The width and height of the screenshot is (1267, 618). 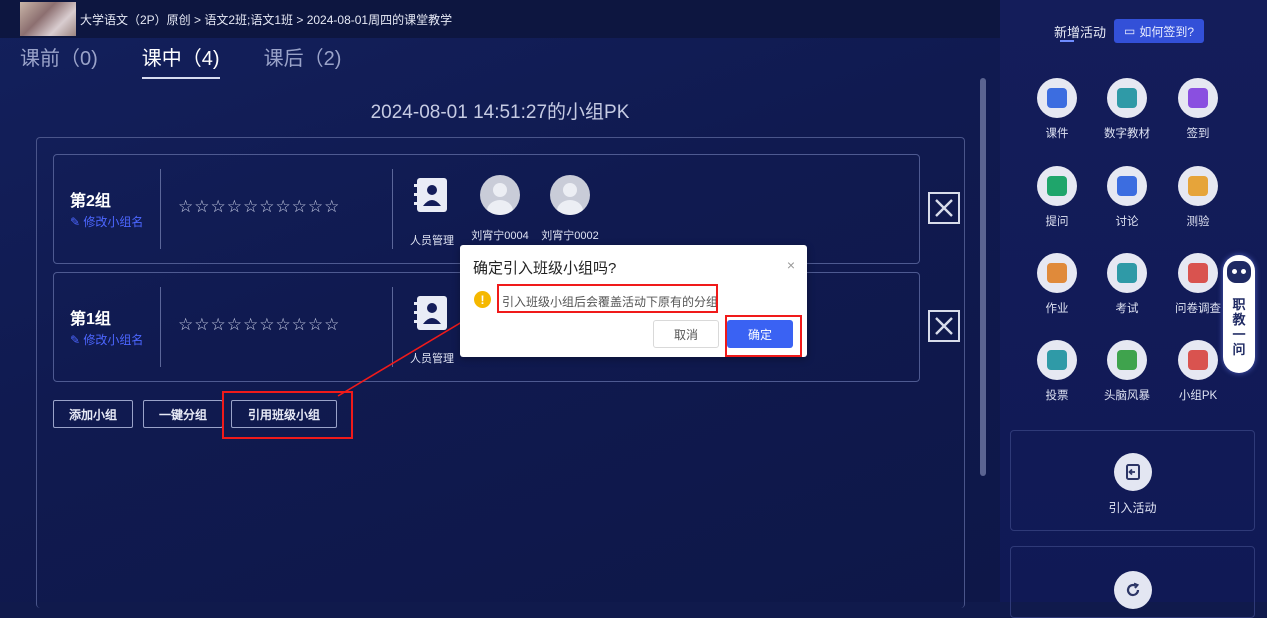 I want to click on activity-tool: 提问, so click(x=1057, y=197).